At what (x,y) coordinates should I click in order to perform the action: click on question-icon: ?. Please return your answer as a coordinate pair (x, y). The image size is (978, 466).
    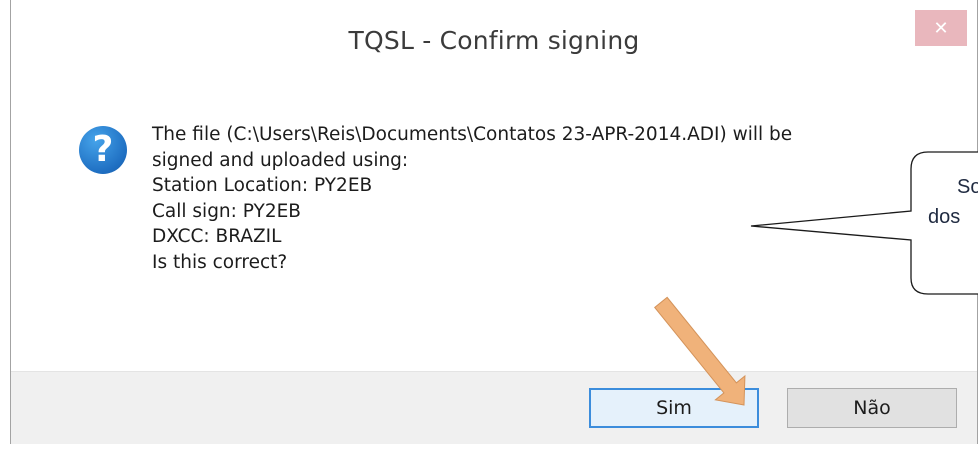
    Looking at the image, I should click on (103, 150).